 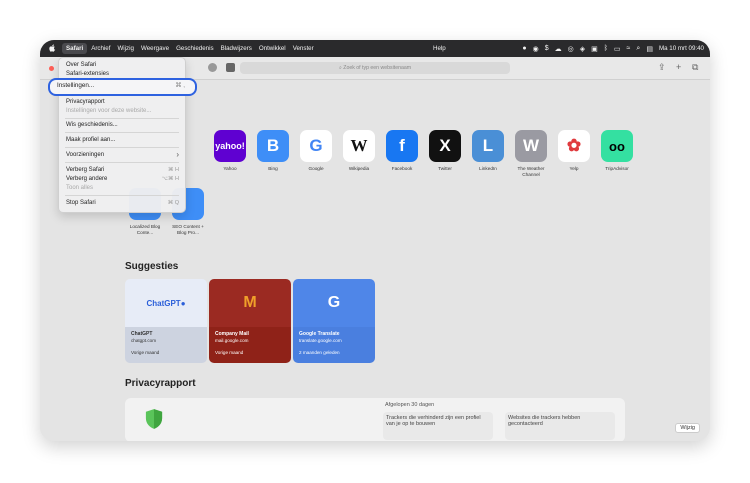 I want to click on menu-venster: Venster, so click(x=303, y=48).